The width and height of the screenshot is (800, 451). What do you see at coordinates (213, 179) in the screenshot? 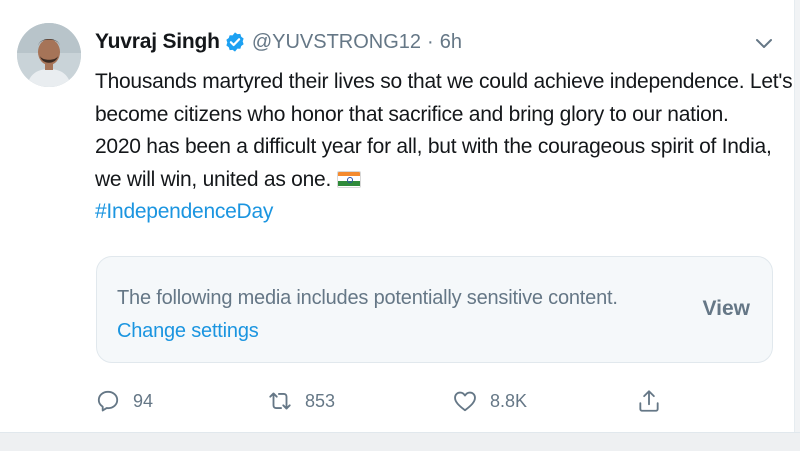
I see `tweet-text-line: we will win, united as one.` at bounding box center [213, 179].